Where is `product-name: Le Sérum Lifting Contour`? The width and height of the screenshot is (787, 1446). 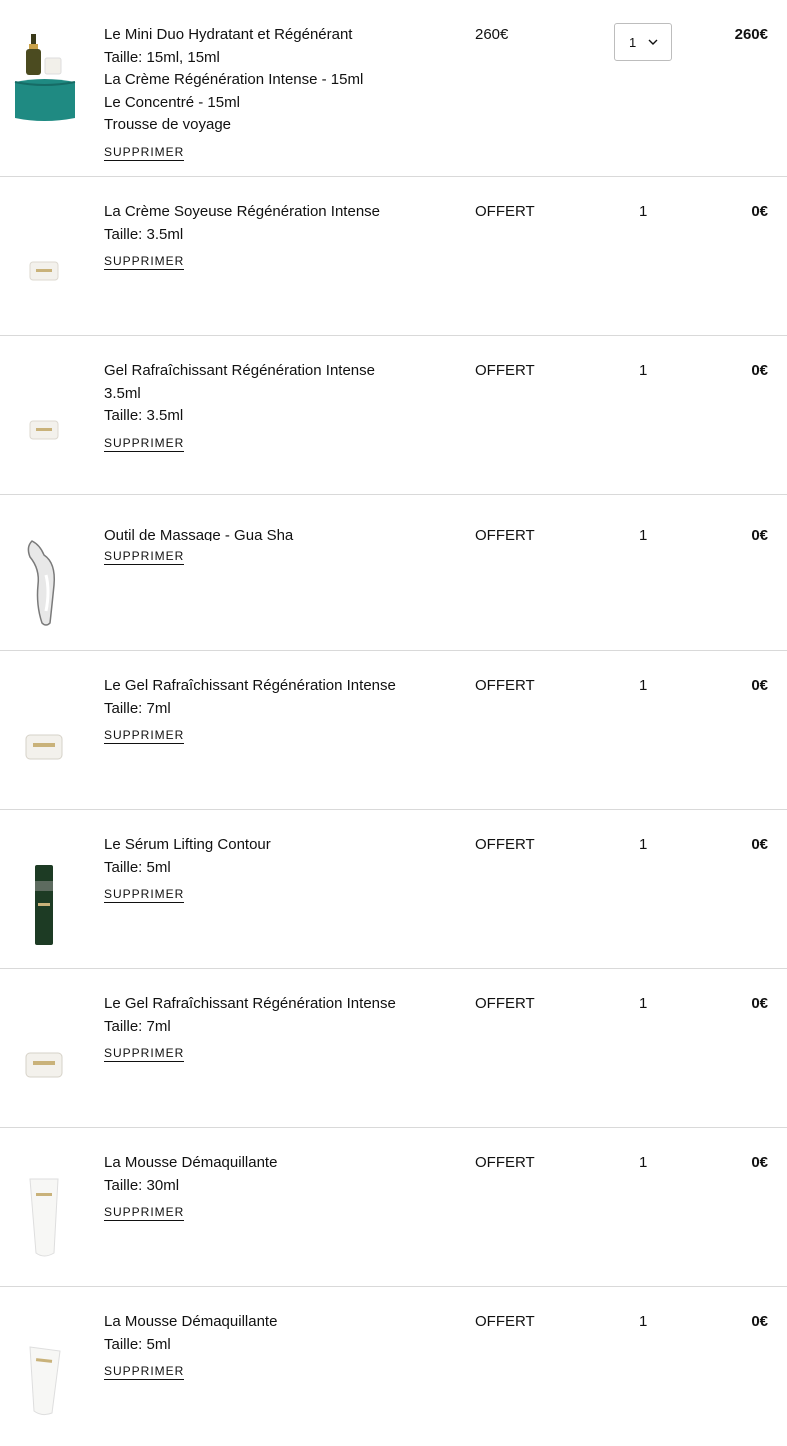
product-name: Le Sérum Lifting Contour is located at coordinates (187, 844).